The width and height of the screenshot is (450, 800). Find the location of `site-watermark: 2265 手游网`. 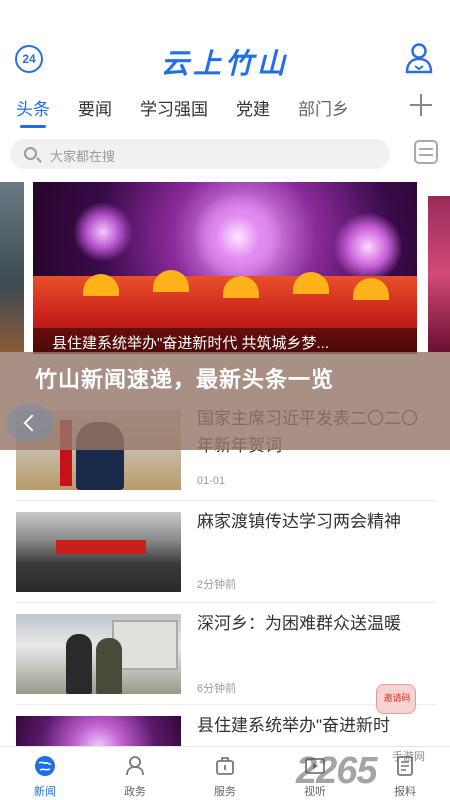

site-watermark: 2265 手游网 is located at coordinates (371, 768).